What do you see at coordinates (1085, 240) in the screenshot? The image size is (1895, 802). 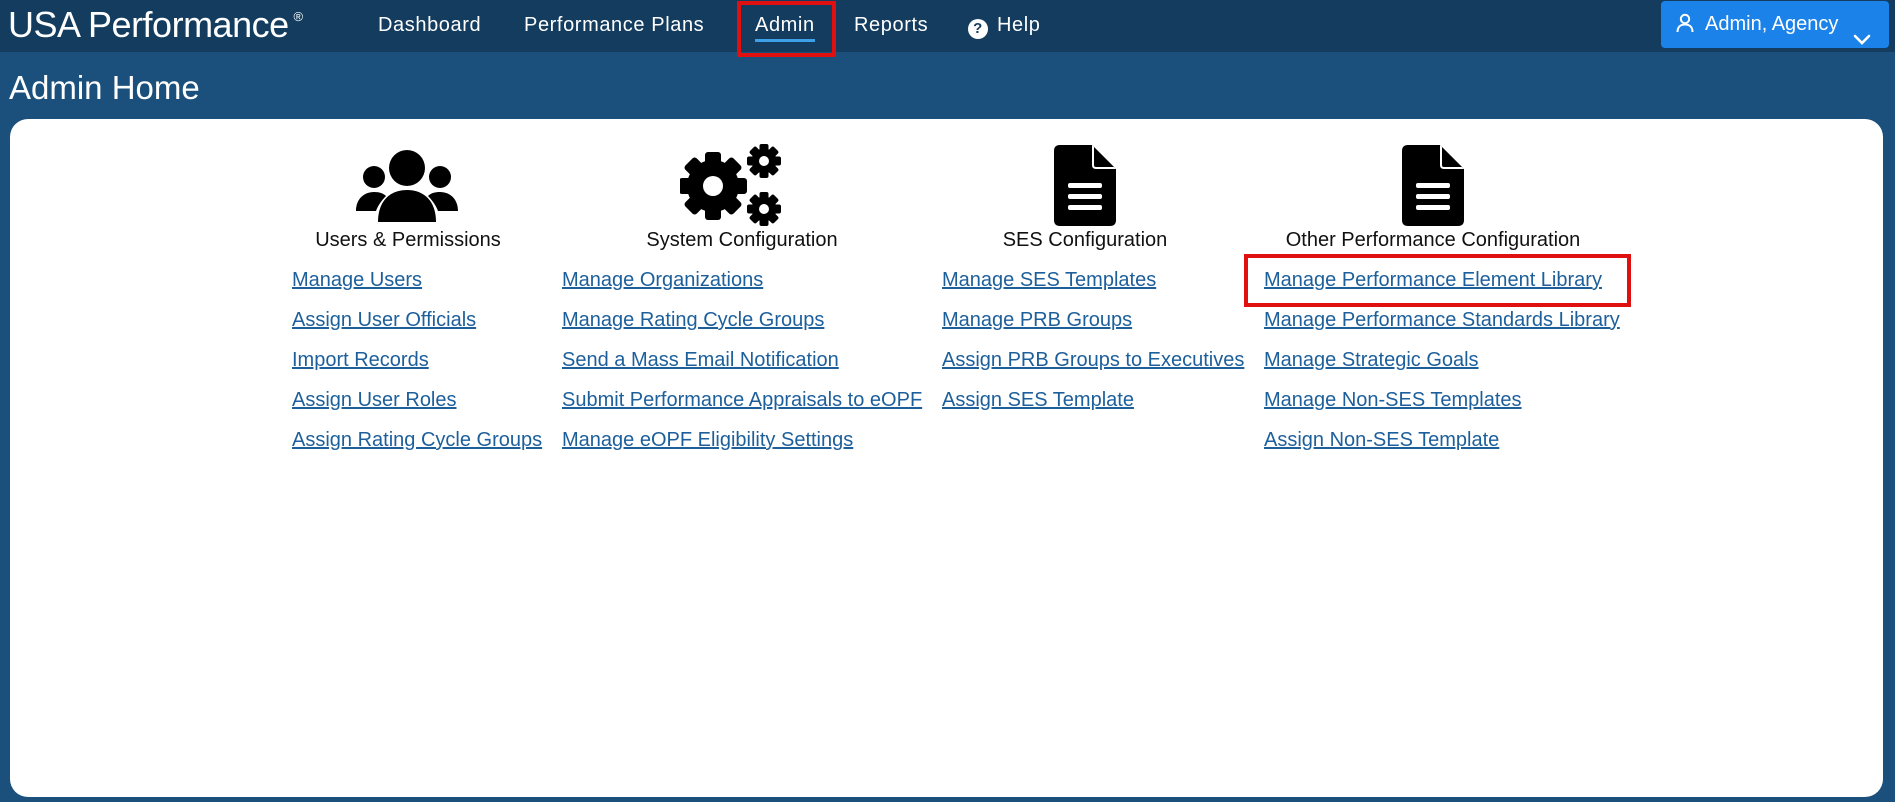 I see `section-title-ses-configuration: SES Configuration` at bounding box center [1085, 240].